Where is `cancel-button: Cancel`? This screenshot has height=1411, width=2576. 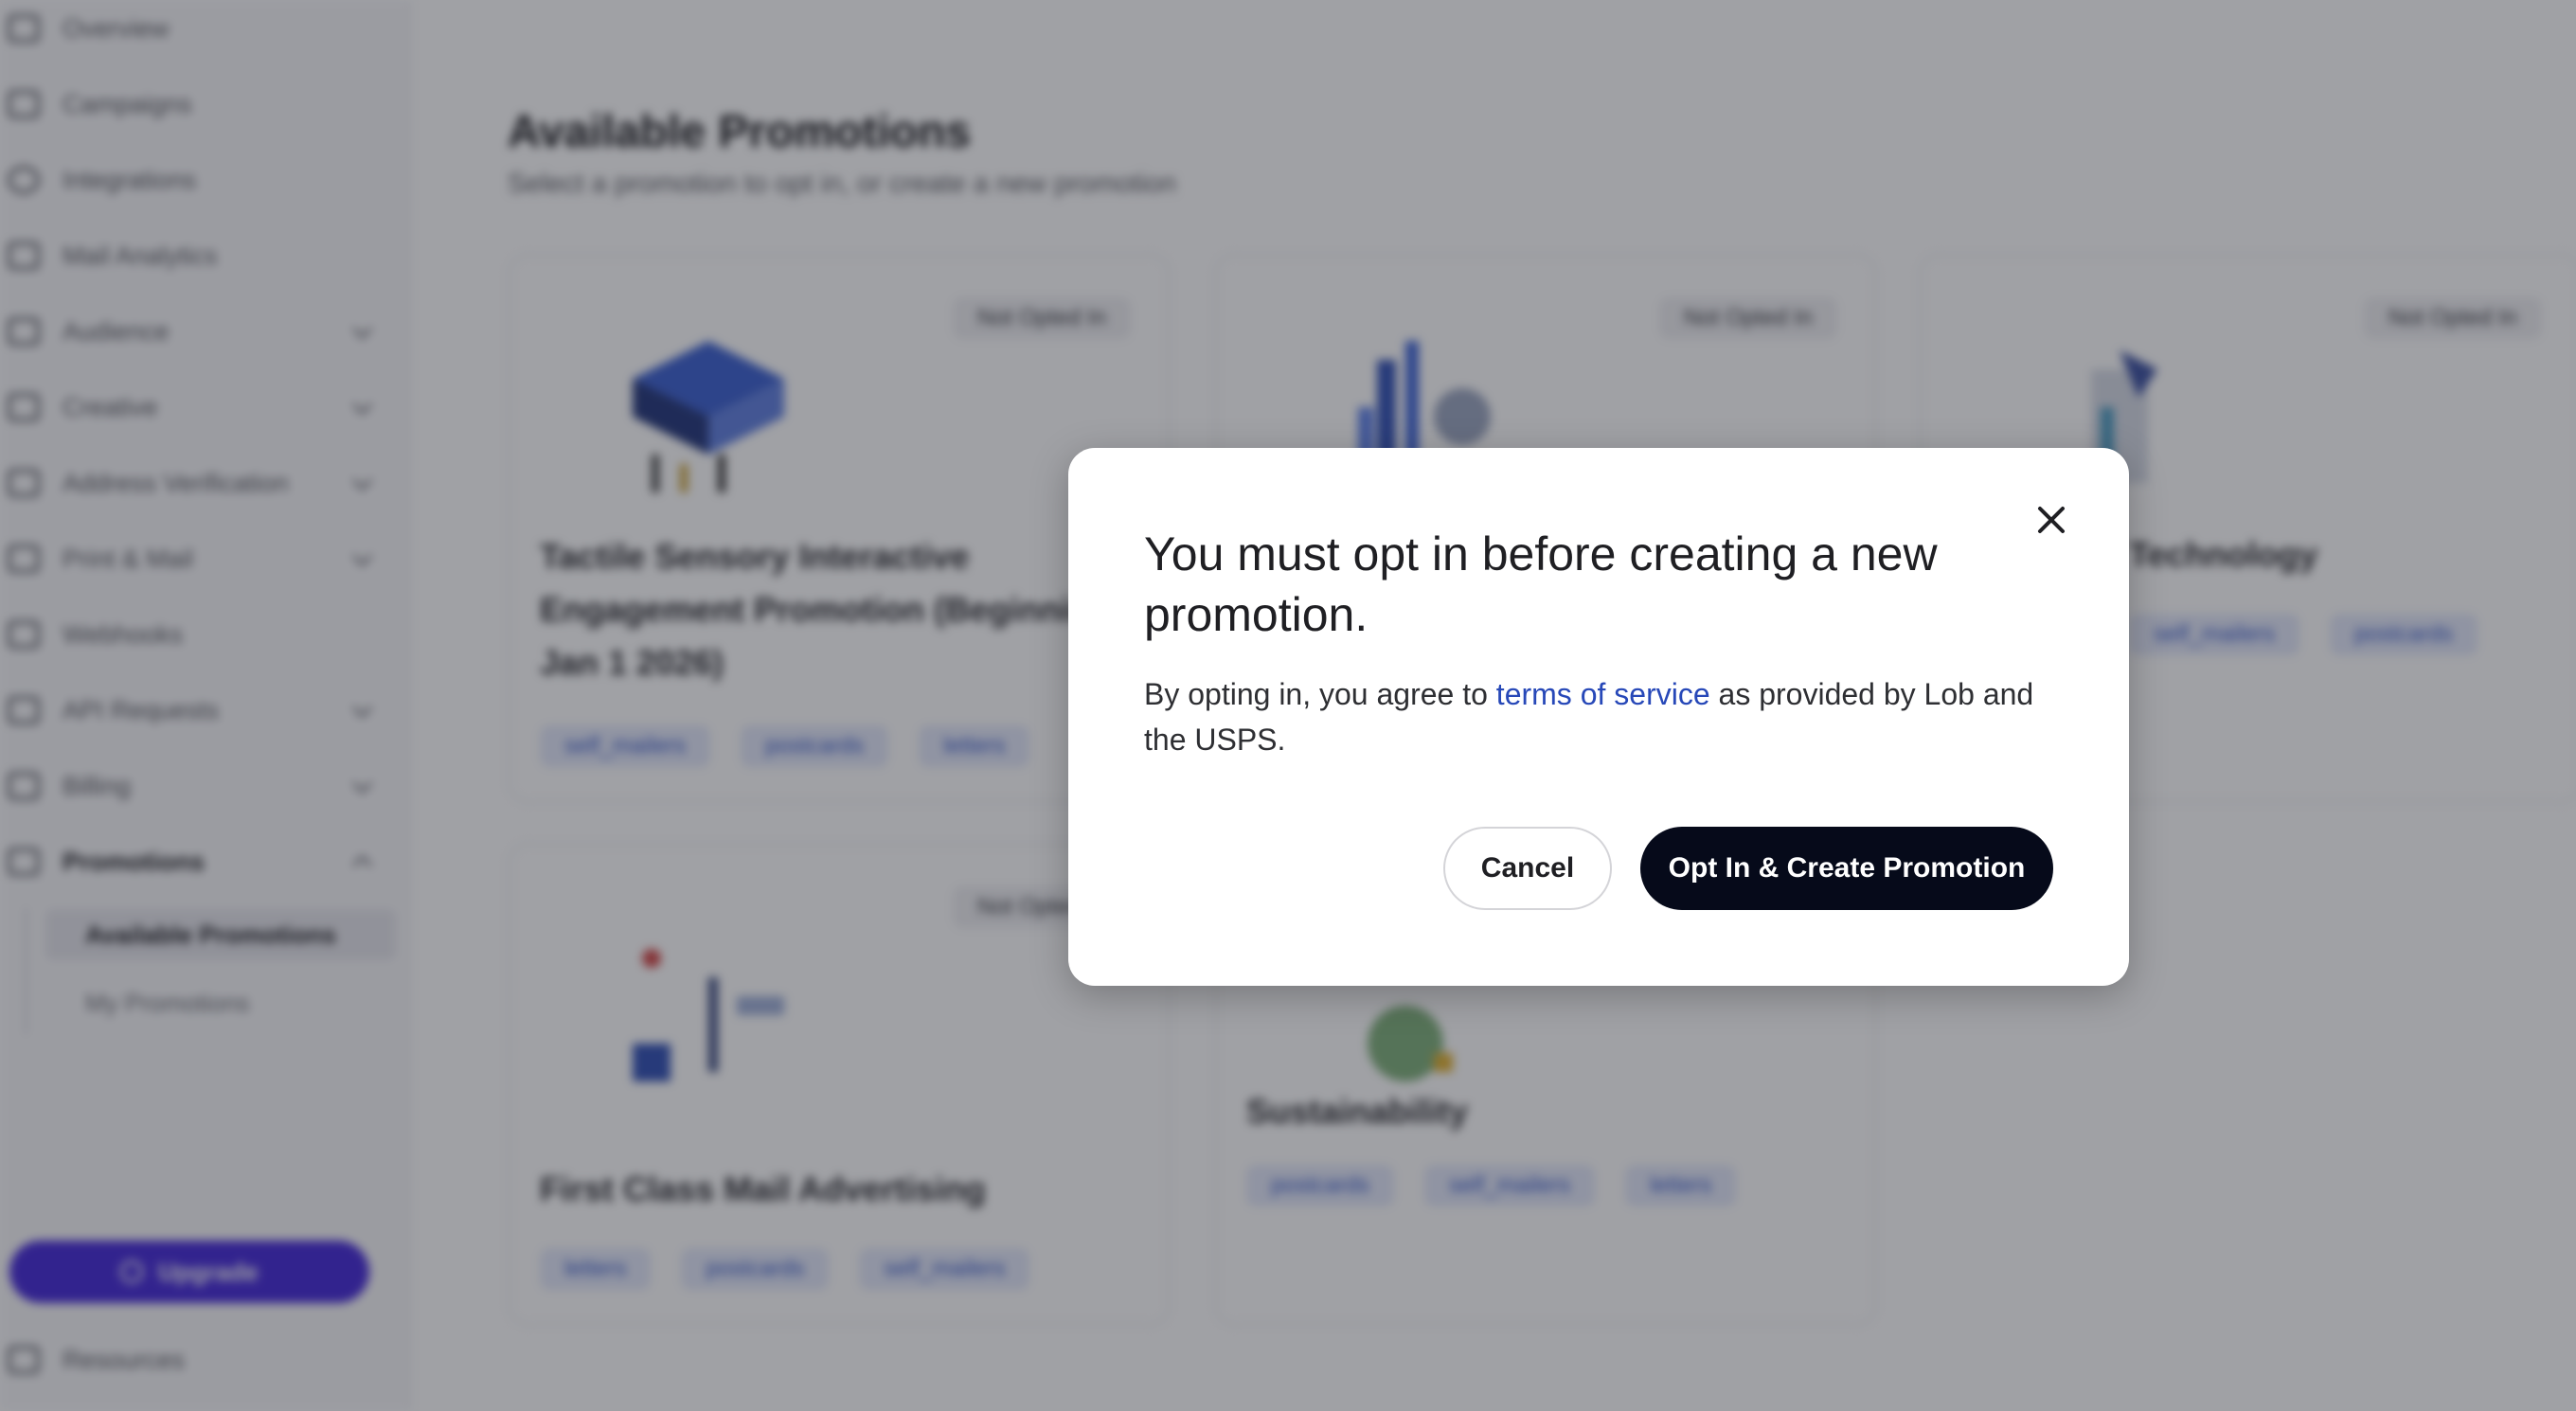 cancel-button: Cancel is located at coordinates (1527, 868).